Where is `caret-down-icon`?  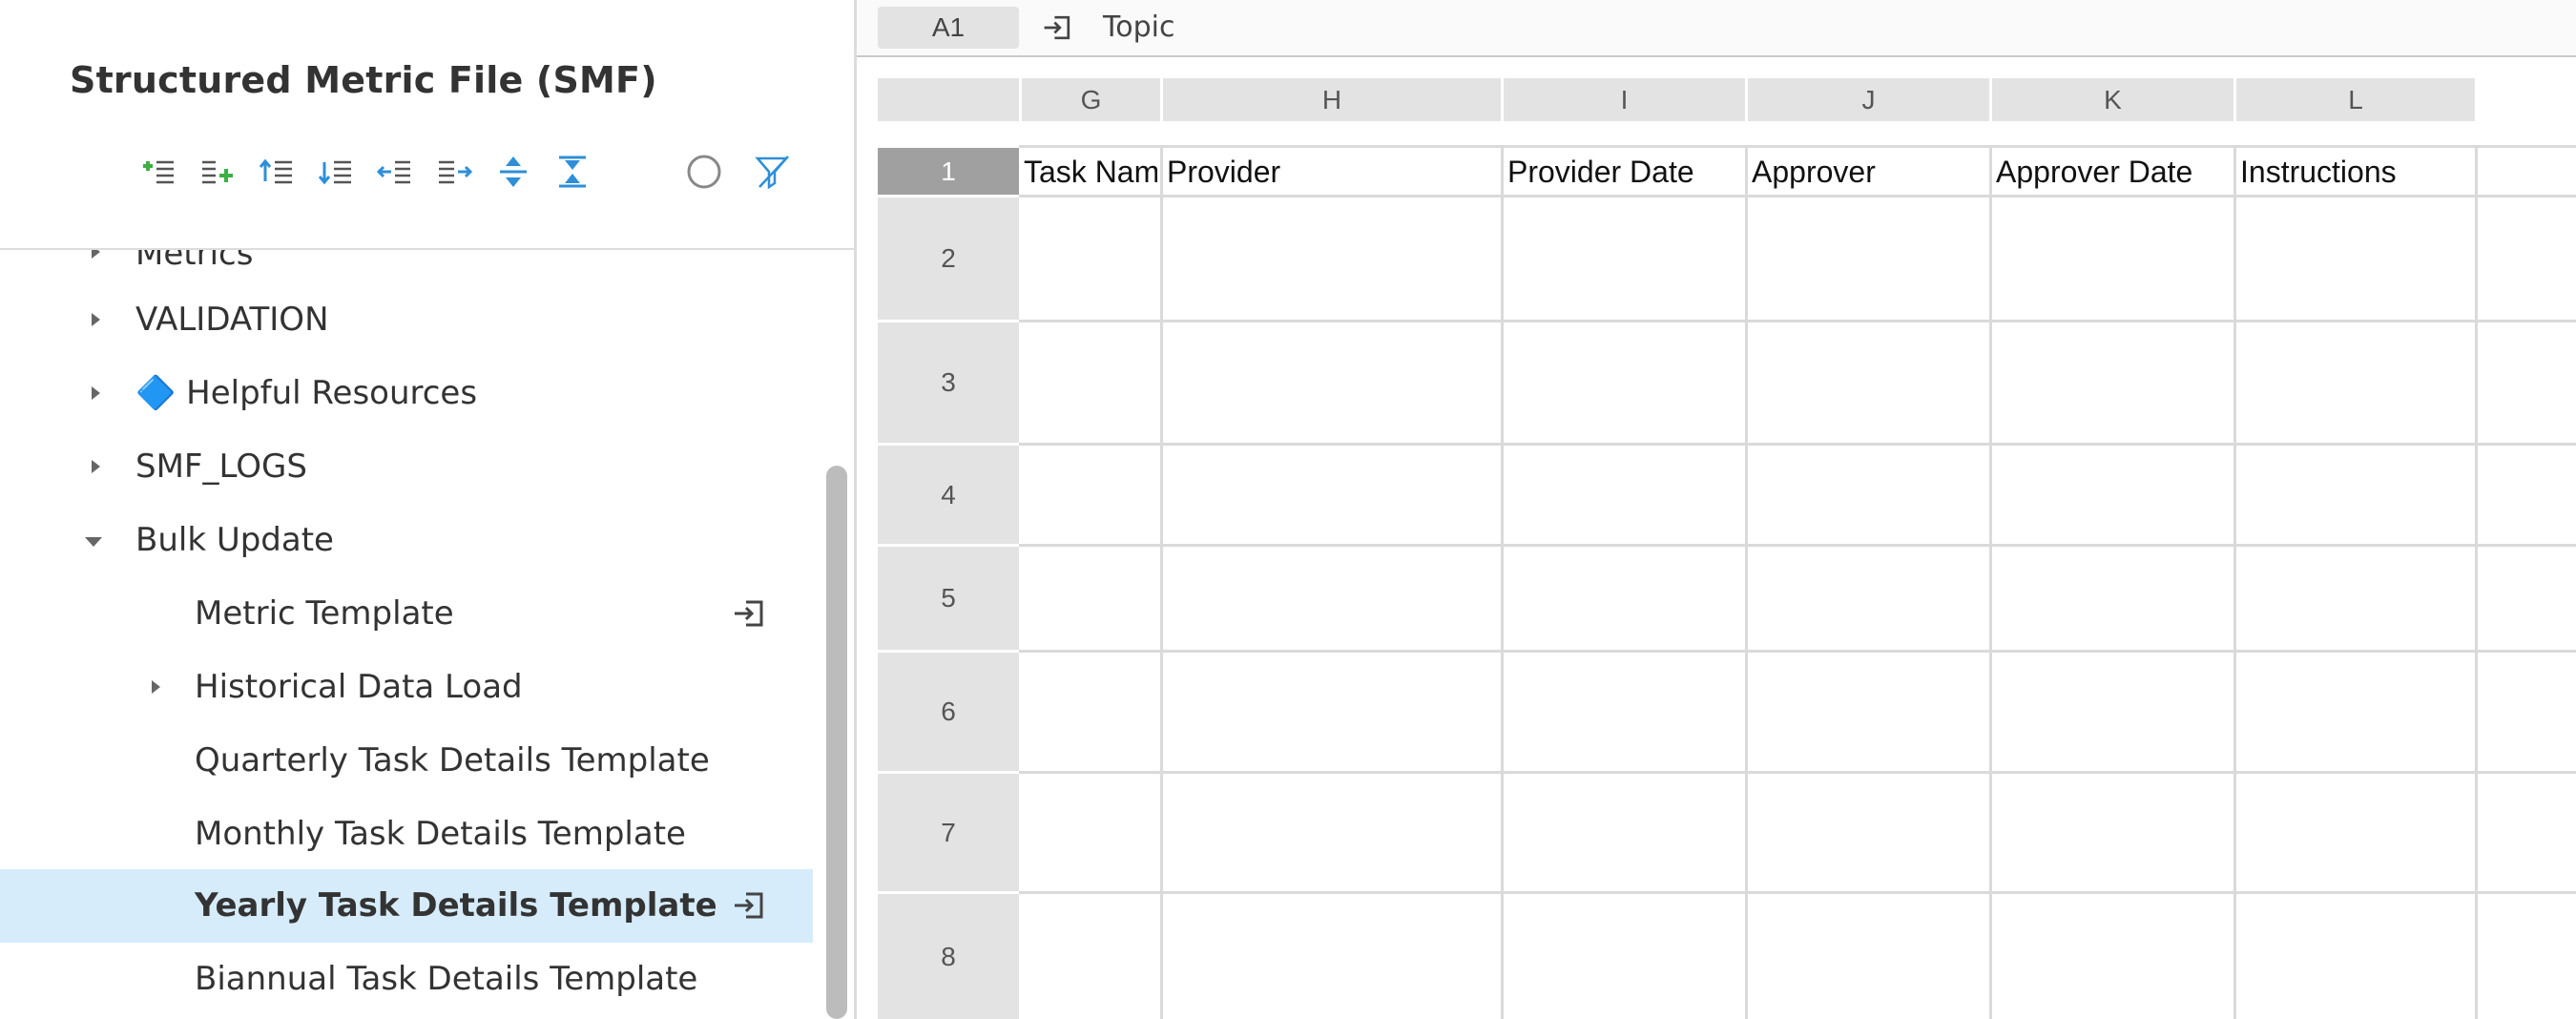
caret-down-icon is located at coordinates (93, 541).